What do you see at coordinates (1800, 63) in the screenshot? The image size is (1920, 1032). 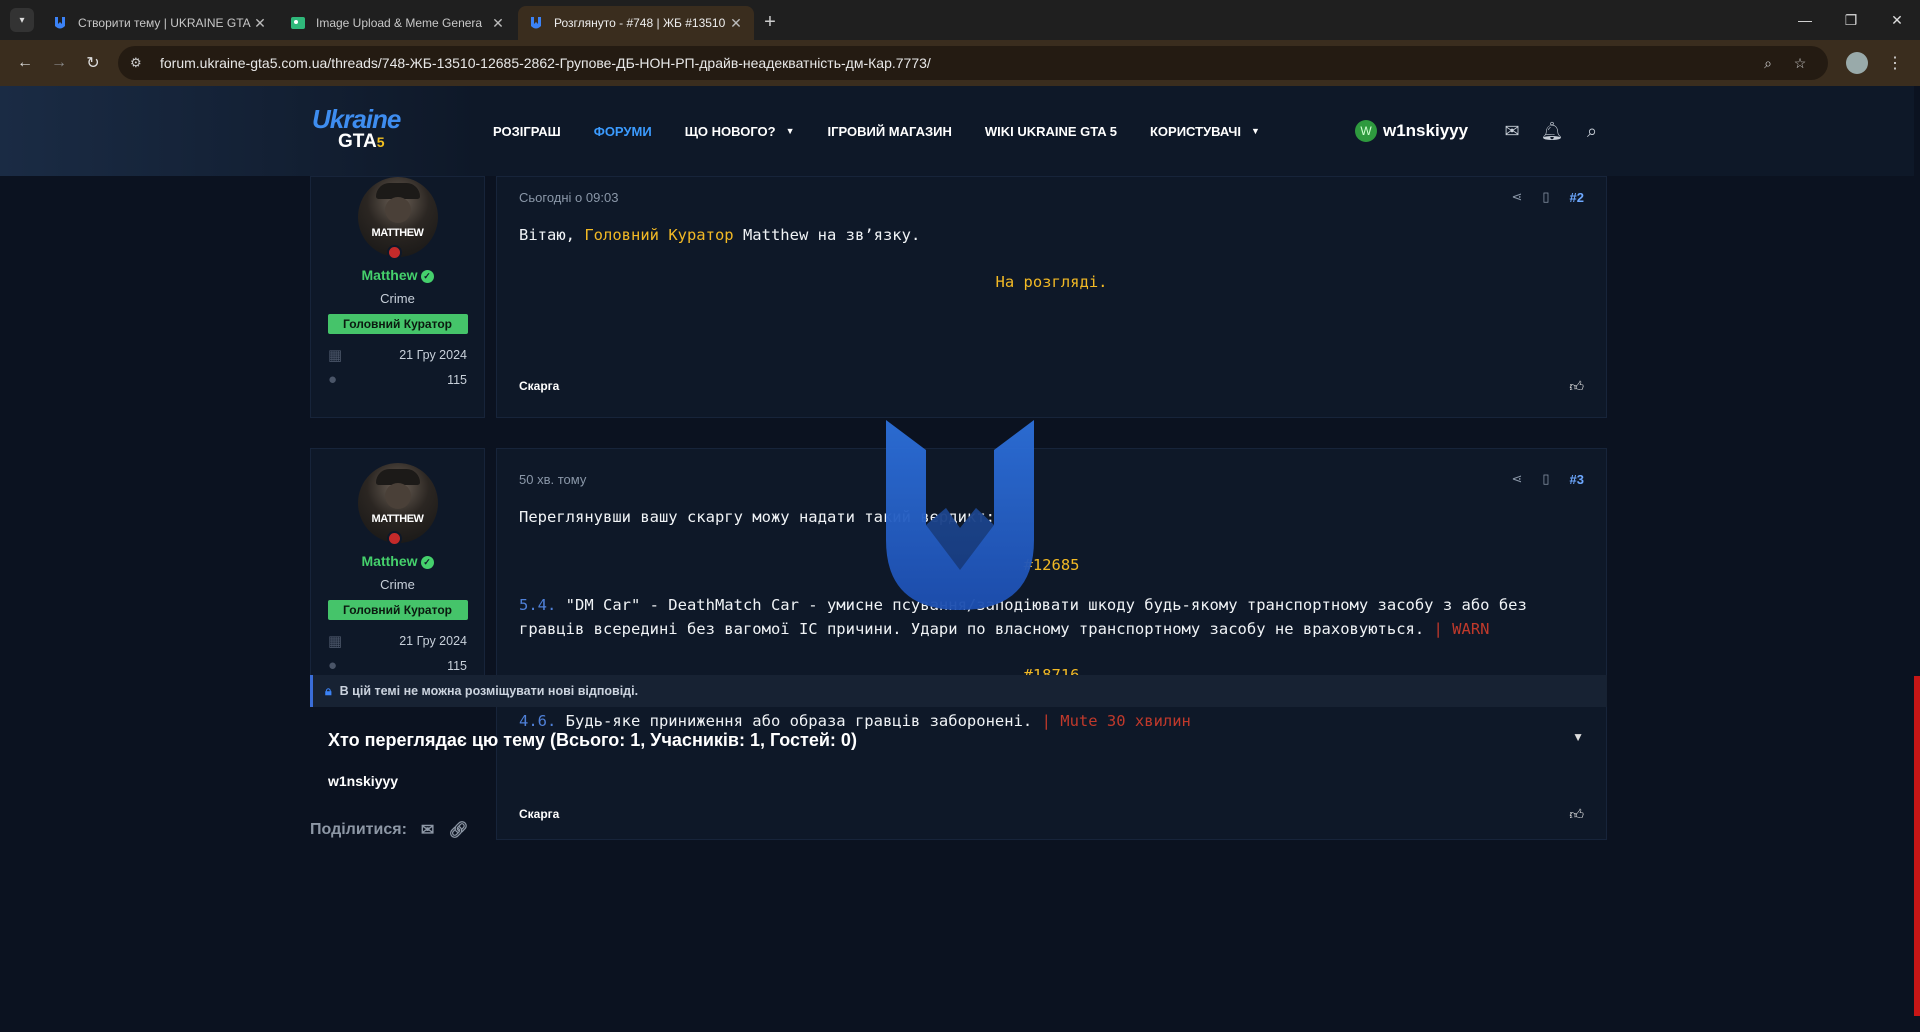 I see `bookmark-star-icon: ☆` at bounding box center [1800, 63].